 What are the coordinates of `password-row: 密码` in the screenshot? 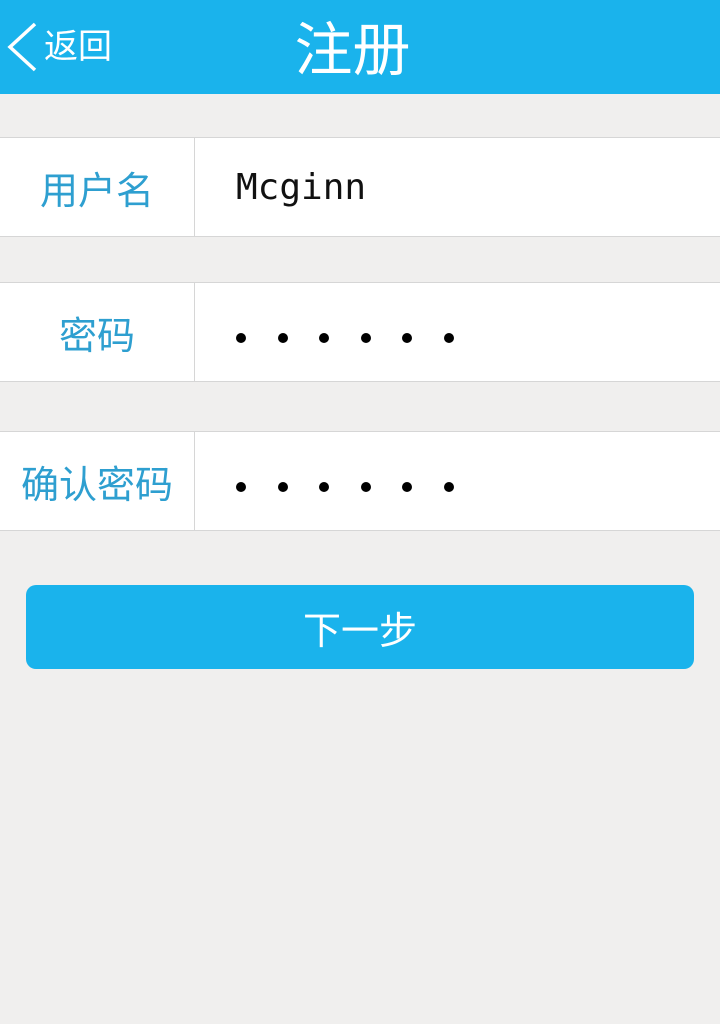 It's located at (360, 332).